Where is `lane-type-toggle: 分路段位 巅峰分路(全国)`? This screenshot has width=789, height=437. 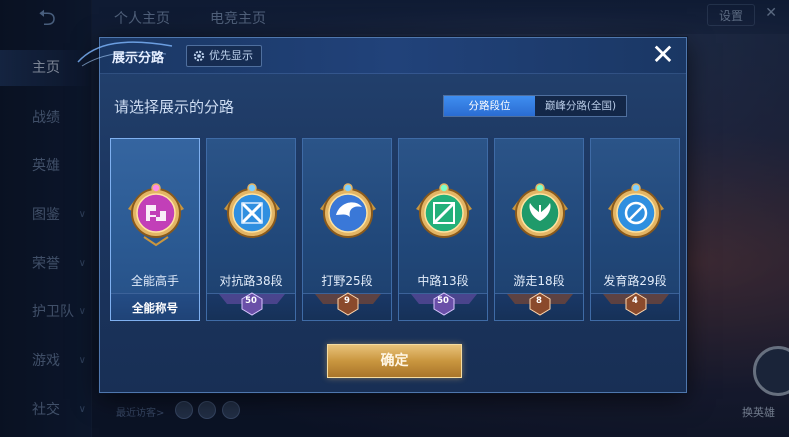
lane-type-toggle: 分路段位 巅峰分路(全国) is located at coordinates (535, 106).